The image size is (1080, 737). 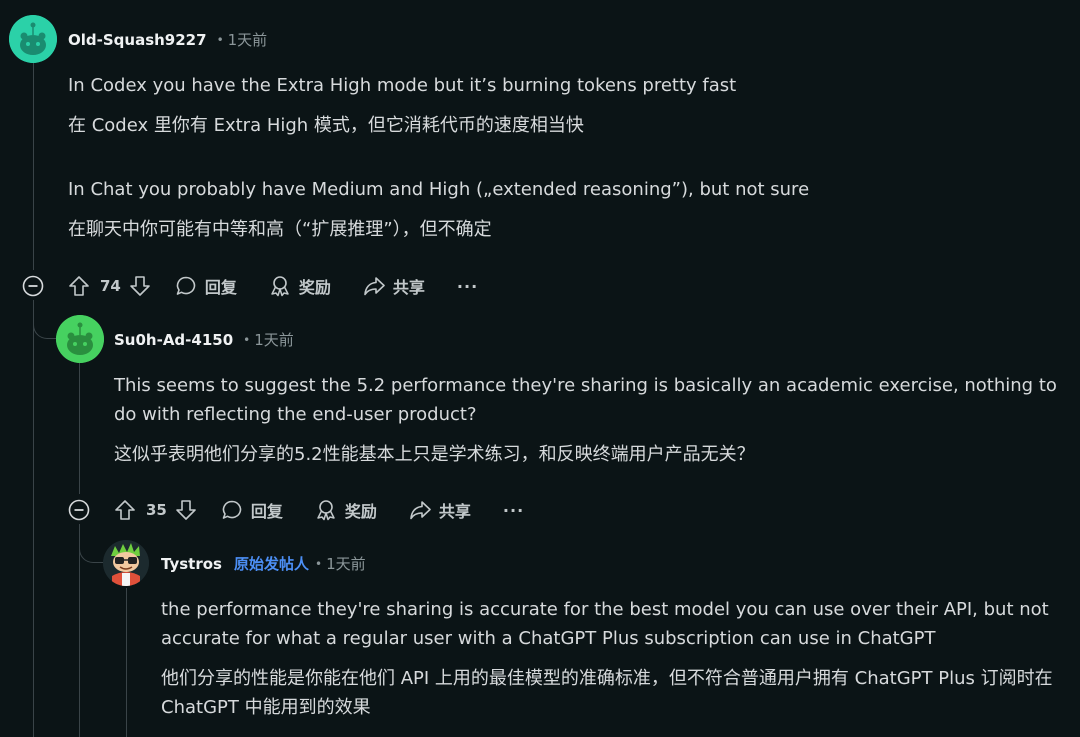 What do you see at coordinates (191, 564) in the screenshot?
I see `username: Tystros` at bounding box center [191, 564].